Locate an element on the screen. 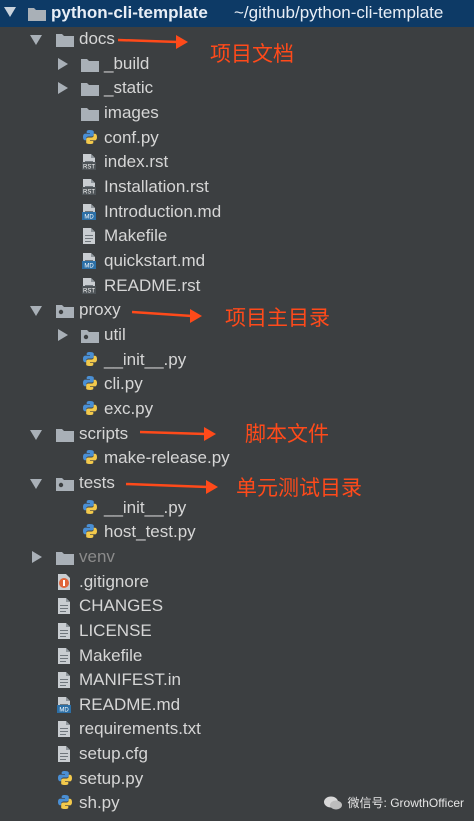 This screenshot has width=474, height=821. tree-item-label: index.rst is located at coordinates (136, 162).